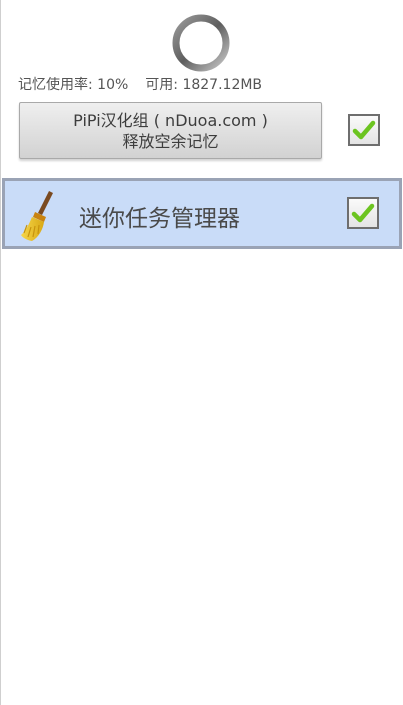 The image size is (403, 705). What do you see at coordinates (204, 85) in the screenshot?
I see `memory-available-text: 可用: 1827.12MB` at bounding box center [204, 85].